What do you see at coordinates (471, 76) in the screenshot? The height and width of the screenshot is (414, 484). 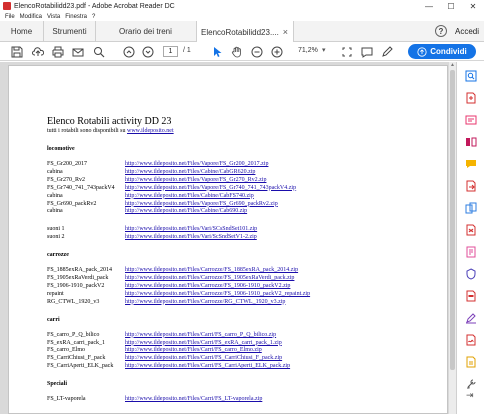 I see `search-zoom-icon` at bounding box center [471, 76].